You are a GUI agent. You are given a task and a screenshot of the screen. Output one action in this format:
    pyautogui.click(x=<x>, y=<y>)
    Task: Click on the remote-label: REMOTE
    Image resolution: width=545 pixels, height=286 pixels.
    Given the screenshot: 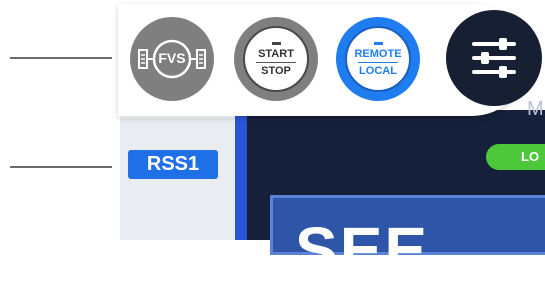 What is the action you would take?
    pyautogui.click(x=378, y=53)
    